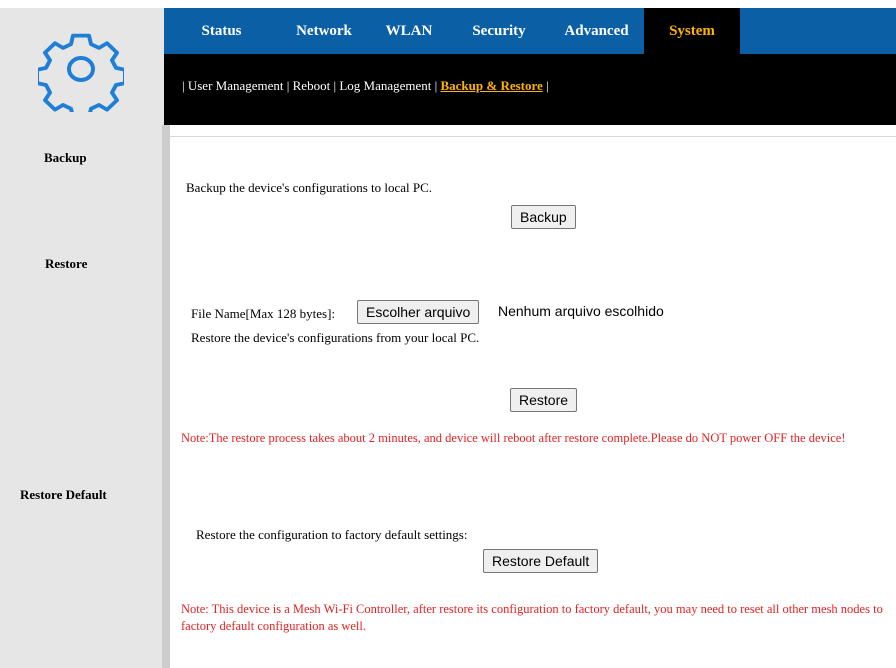  I want to click on subnav-user-management: User Management, so click(236, 85).